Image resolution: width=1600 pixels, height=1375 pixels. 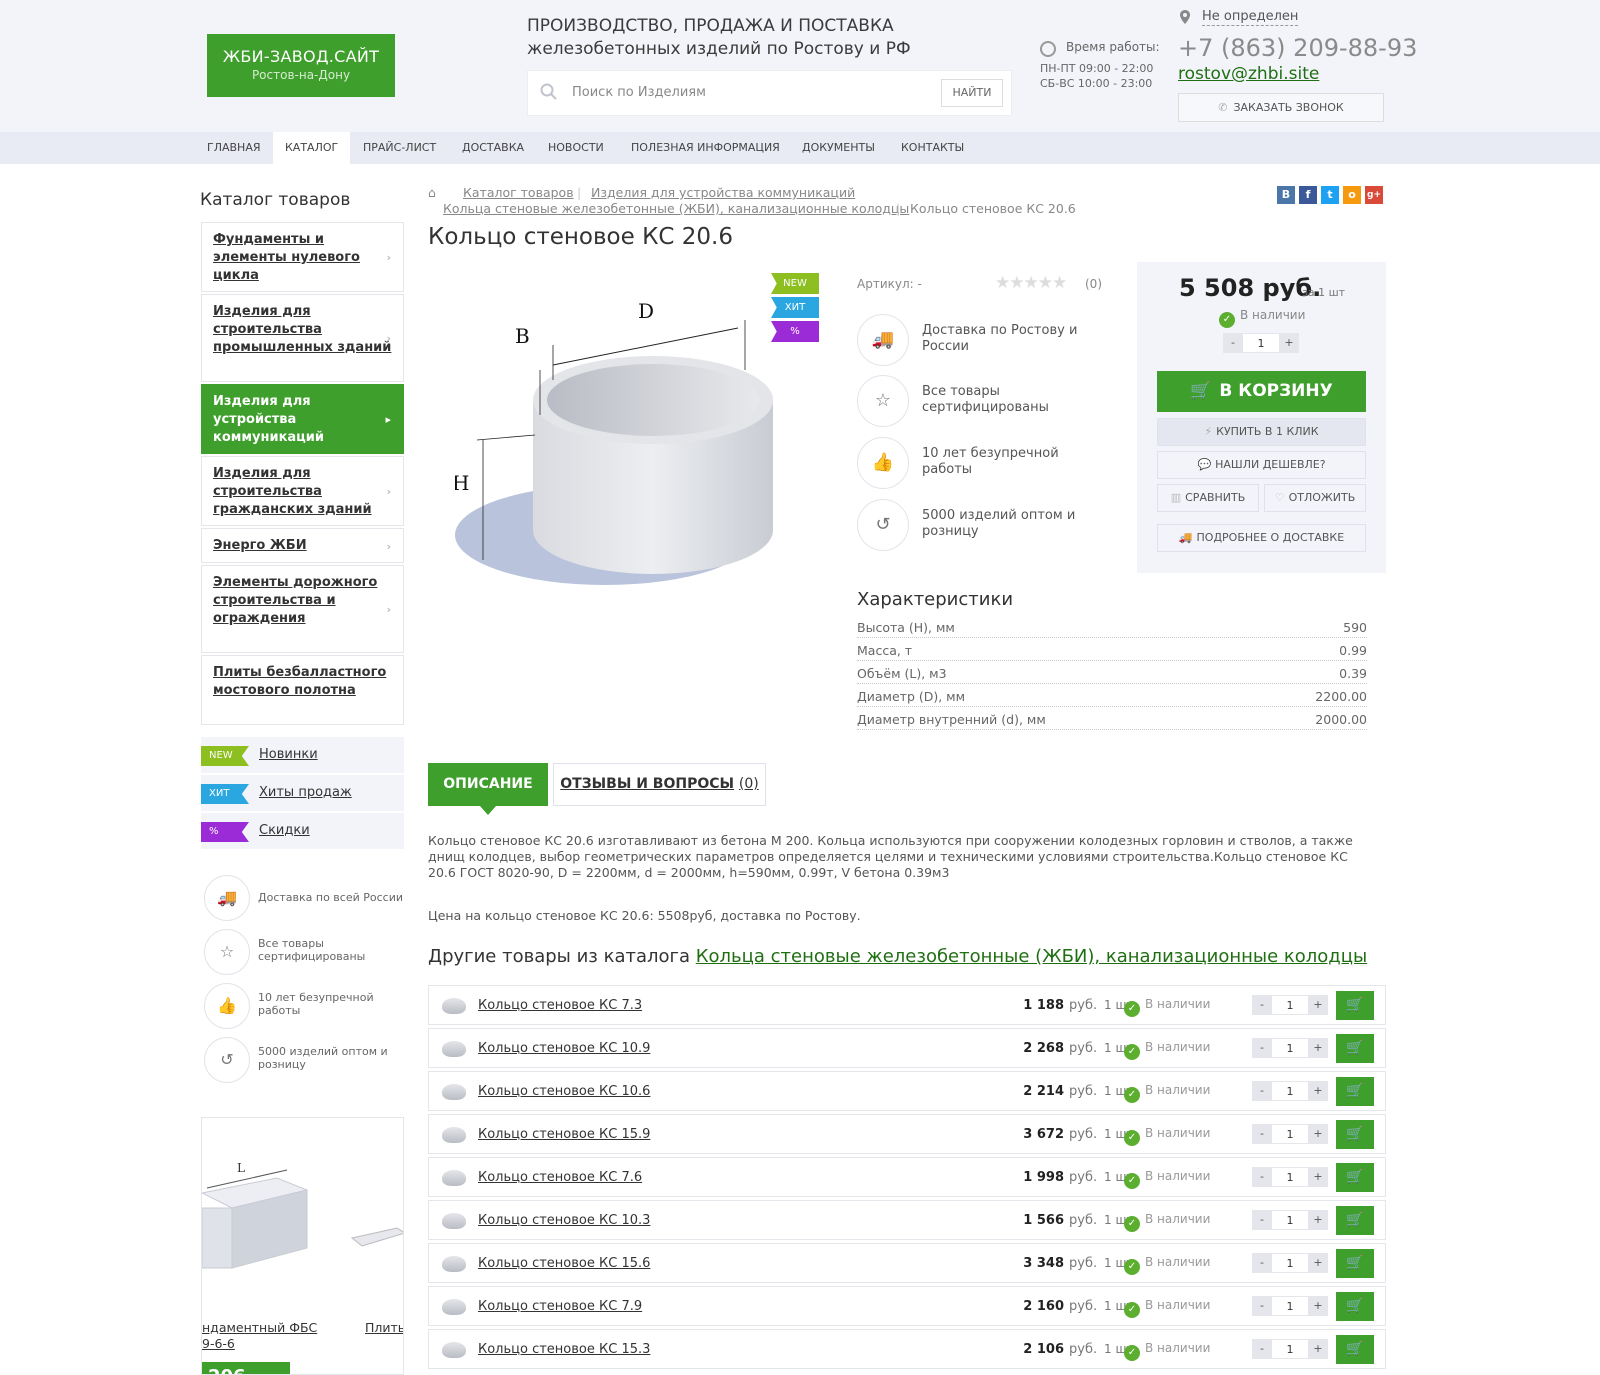 I want to click on product-name-link: Кольцо стеновое КС 7.6, so click(x=560, y=1177).